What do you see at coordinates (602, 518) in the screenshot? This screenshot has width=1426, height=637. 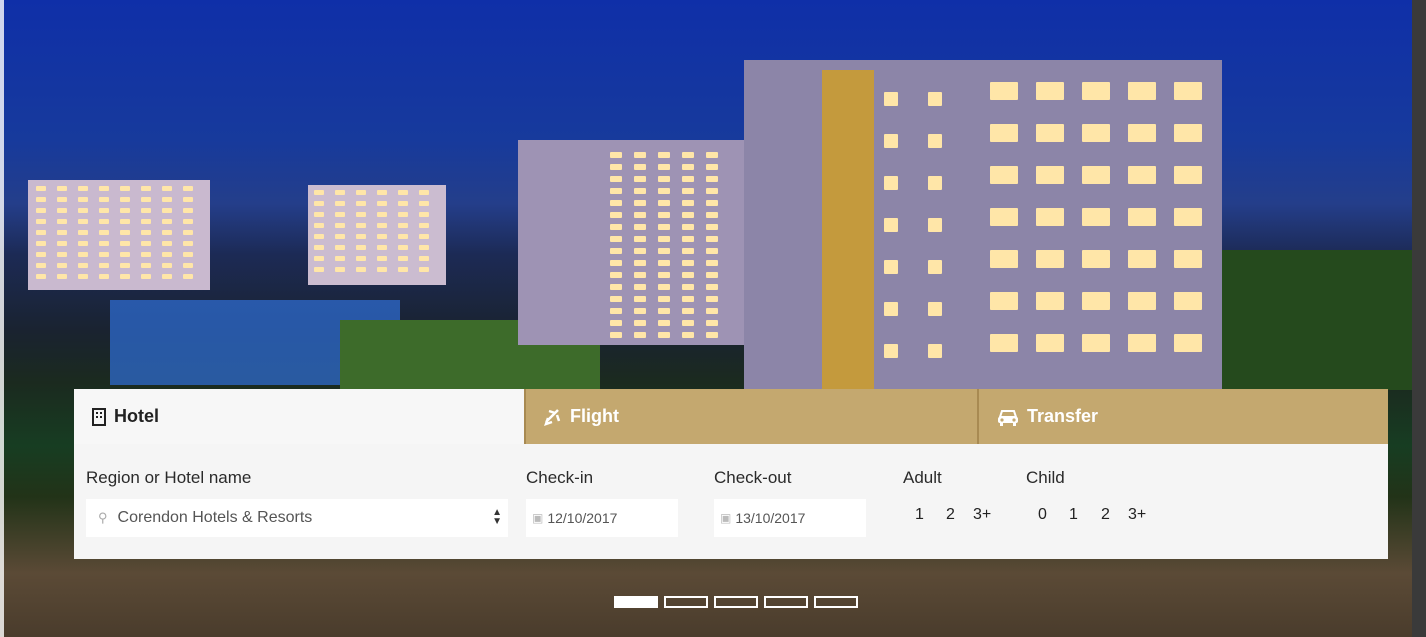 I see `checkin-field: ▣ 12/10/2017` at bounding box center [602, 518].